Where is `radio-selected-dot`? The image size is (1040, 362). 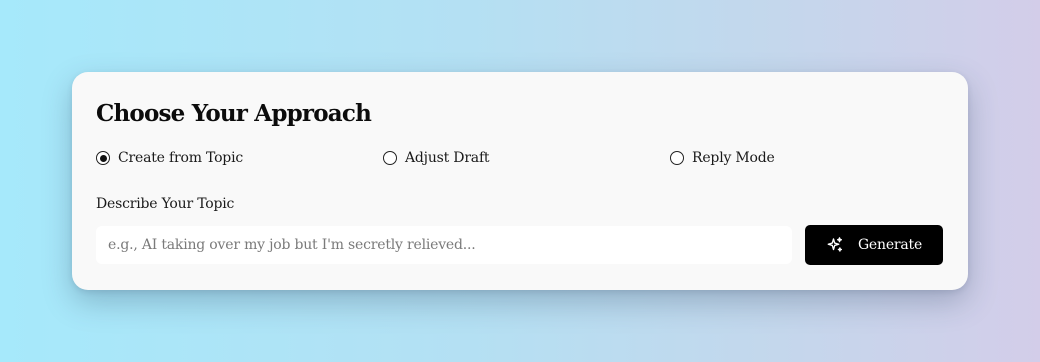 radio-selected-dot is located at coordinates (103, 158).